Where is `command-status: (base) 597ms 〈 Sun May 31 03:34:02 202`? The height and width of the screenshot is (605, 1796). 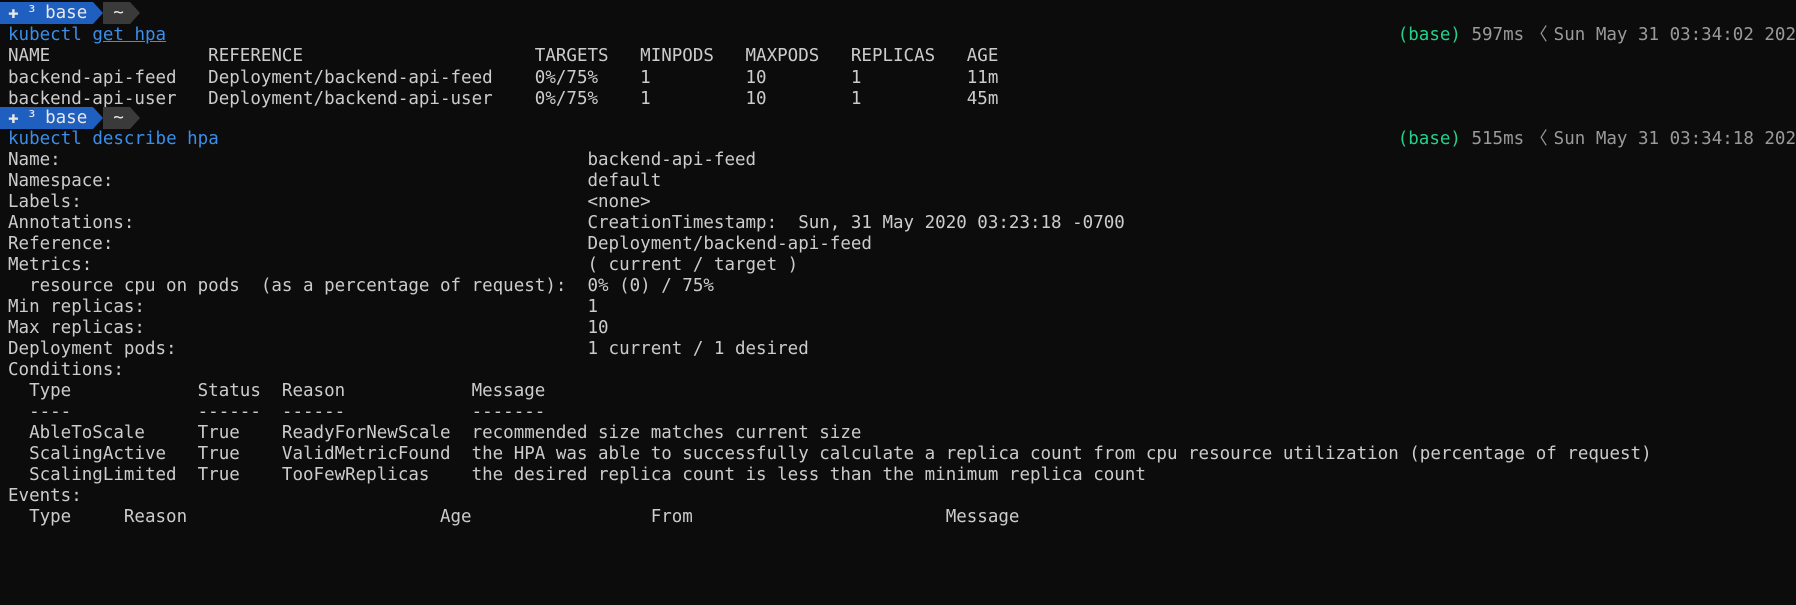
command-status: (base) 597ms 〈 Sun May 31 03:34:02 202 is located at coordinates (1597, 35).